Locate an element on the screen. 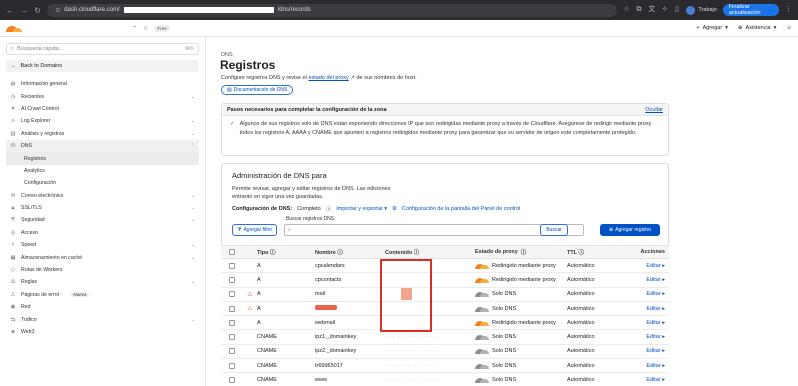 Image resolution: width=798 pixels, height=386 pixels. sidebar-item-dns: ⛁ DNS ⌃ is located at coordinates (102, 146).